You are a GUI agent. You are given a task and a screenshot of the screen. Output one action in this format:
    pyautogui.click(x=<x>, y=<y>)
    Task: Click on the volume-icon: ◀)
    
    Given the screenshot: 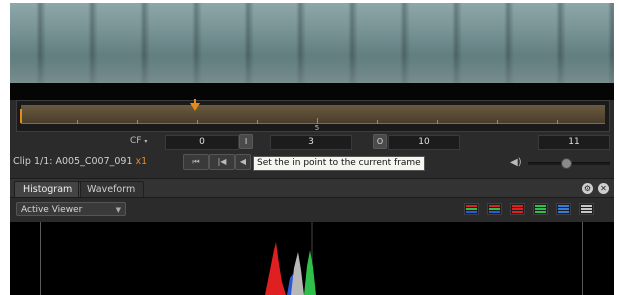 What is the action you would take?
    pyautogui.click(x=516, y=162)
    